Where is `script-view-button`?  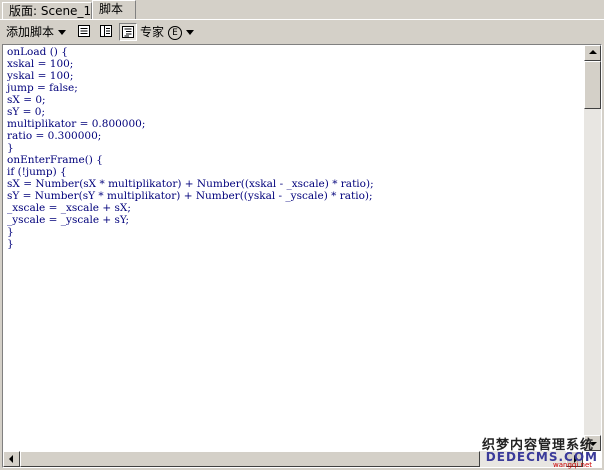 script-view-button is located at coordinates (128, 32).